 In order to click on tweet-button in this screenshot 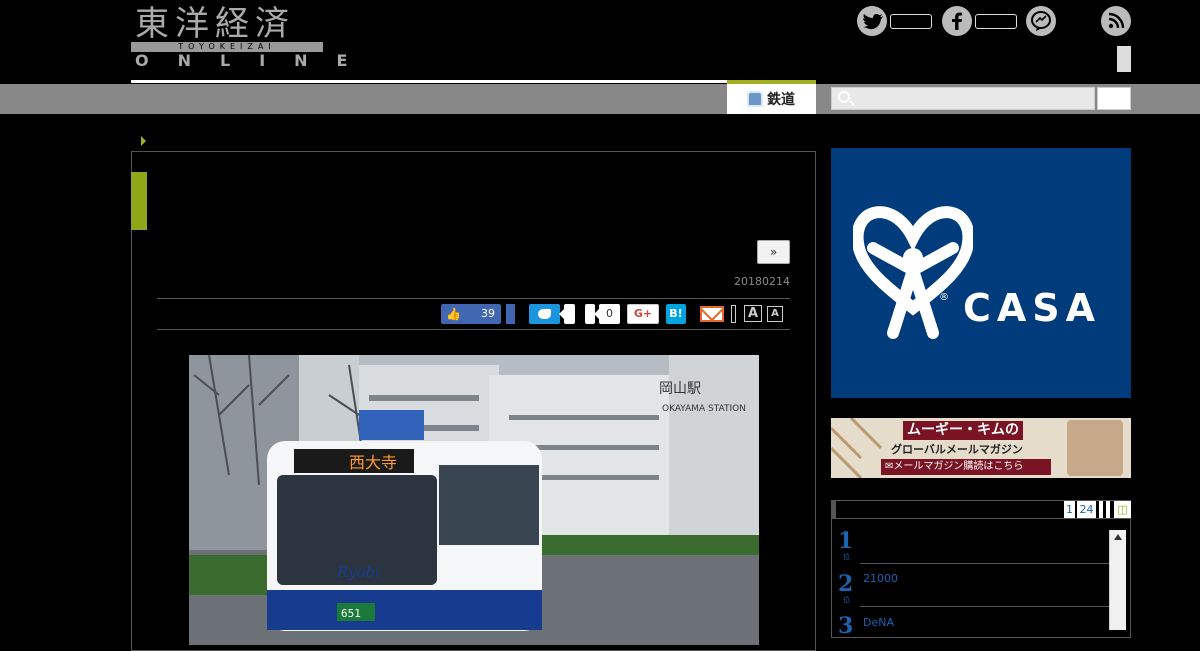, I will do `click(544, 314)`.